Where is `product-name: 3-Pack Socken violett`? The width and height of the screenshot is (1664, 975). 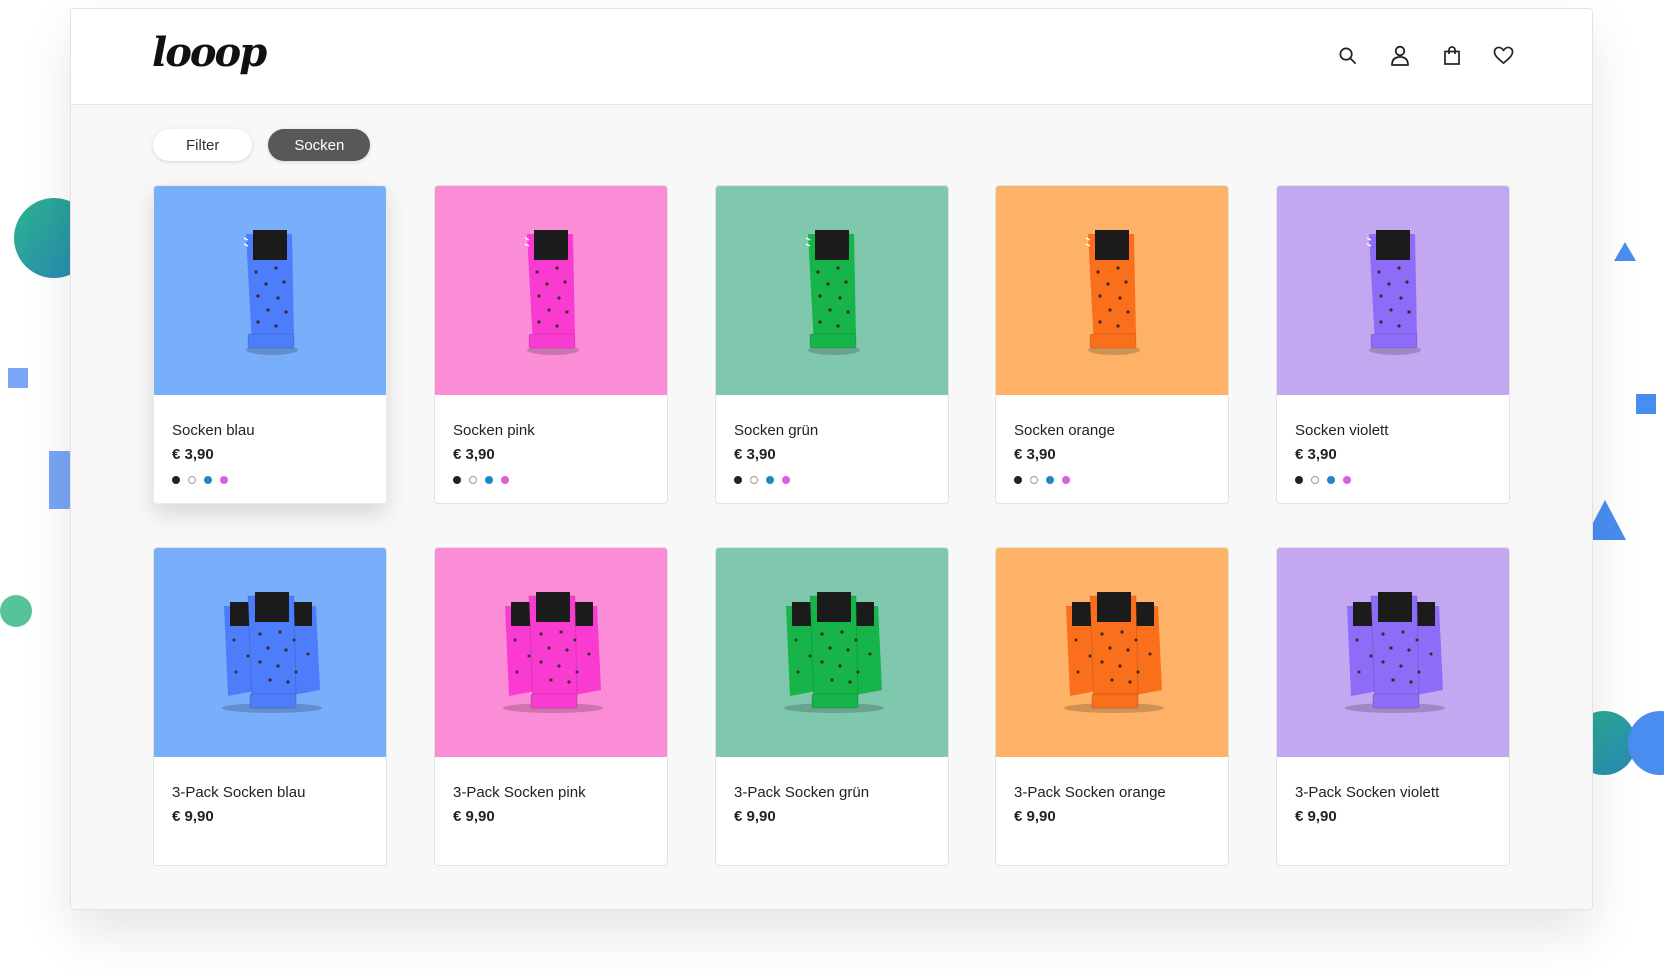
product-name: 3-Pack Socken violett is located at coordinates (1367, 792).